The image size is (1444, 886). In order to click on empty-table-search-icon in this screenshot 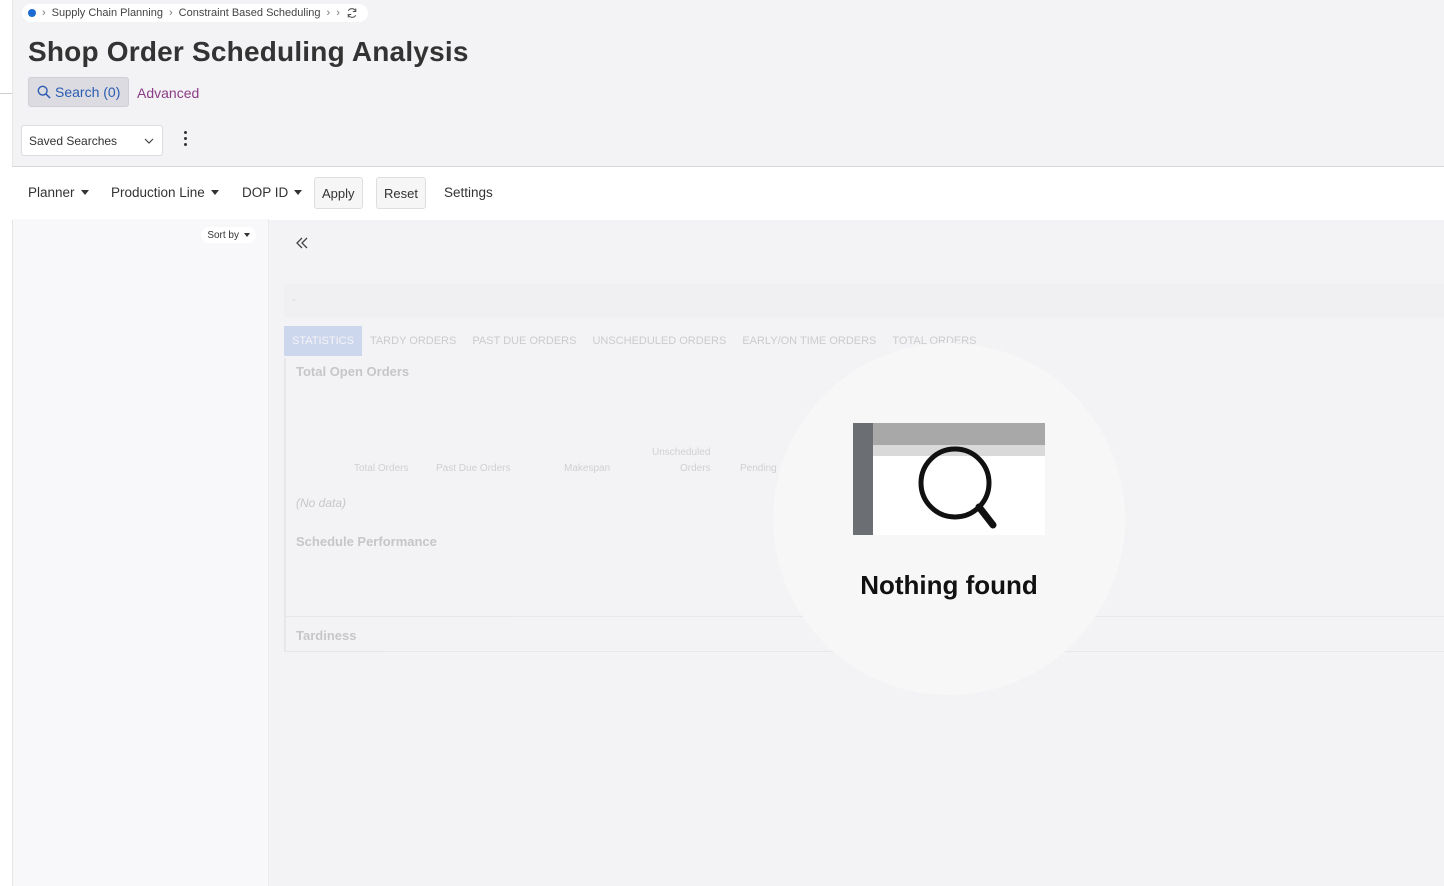, I will do `click(949, 479)`.